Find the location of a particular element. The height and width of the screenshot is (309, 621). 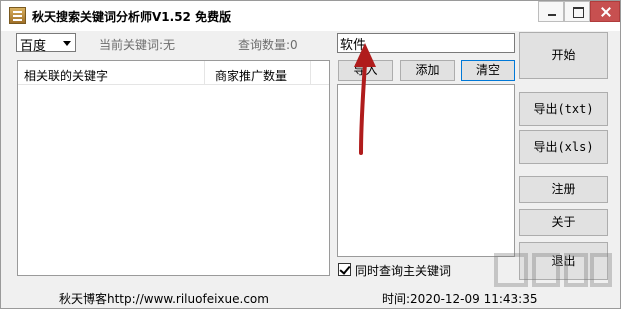

blog-link: 秋天博客http://www.riluofeixue.com is located at coordinates (164, 298).